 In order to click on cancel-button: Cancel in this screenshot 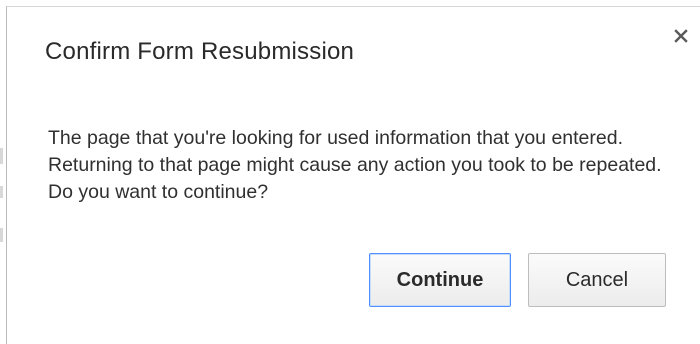, I will do `click(597, 280)`.